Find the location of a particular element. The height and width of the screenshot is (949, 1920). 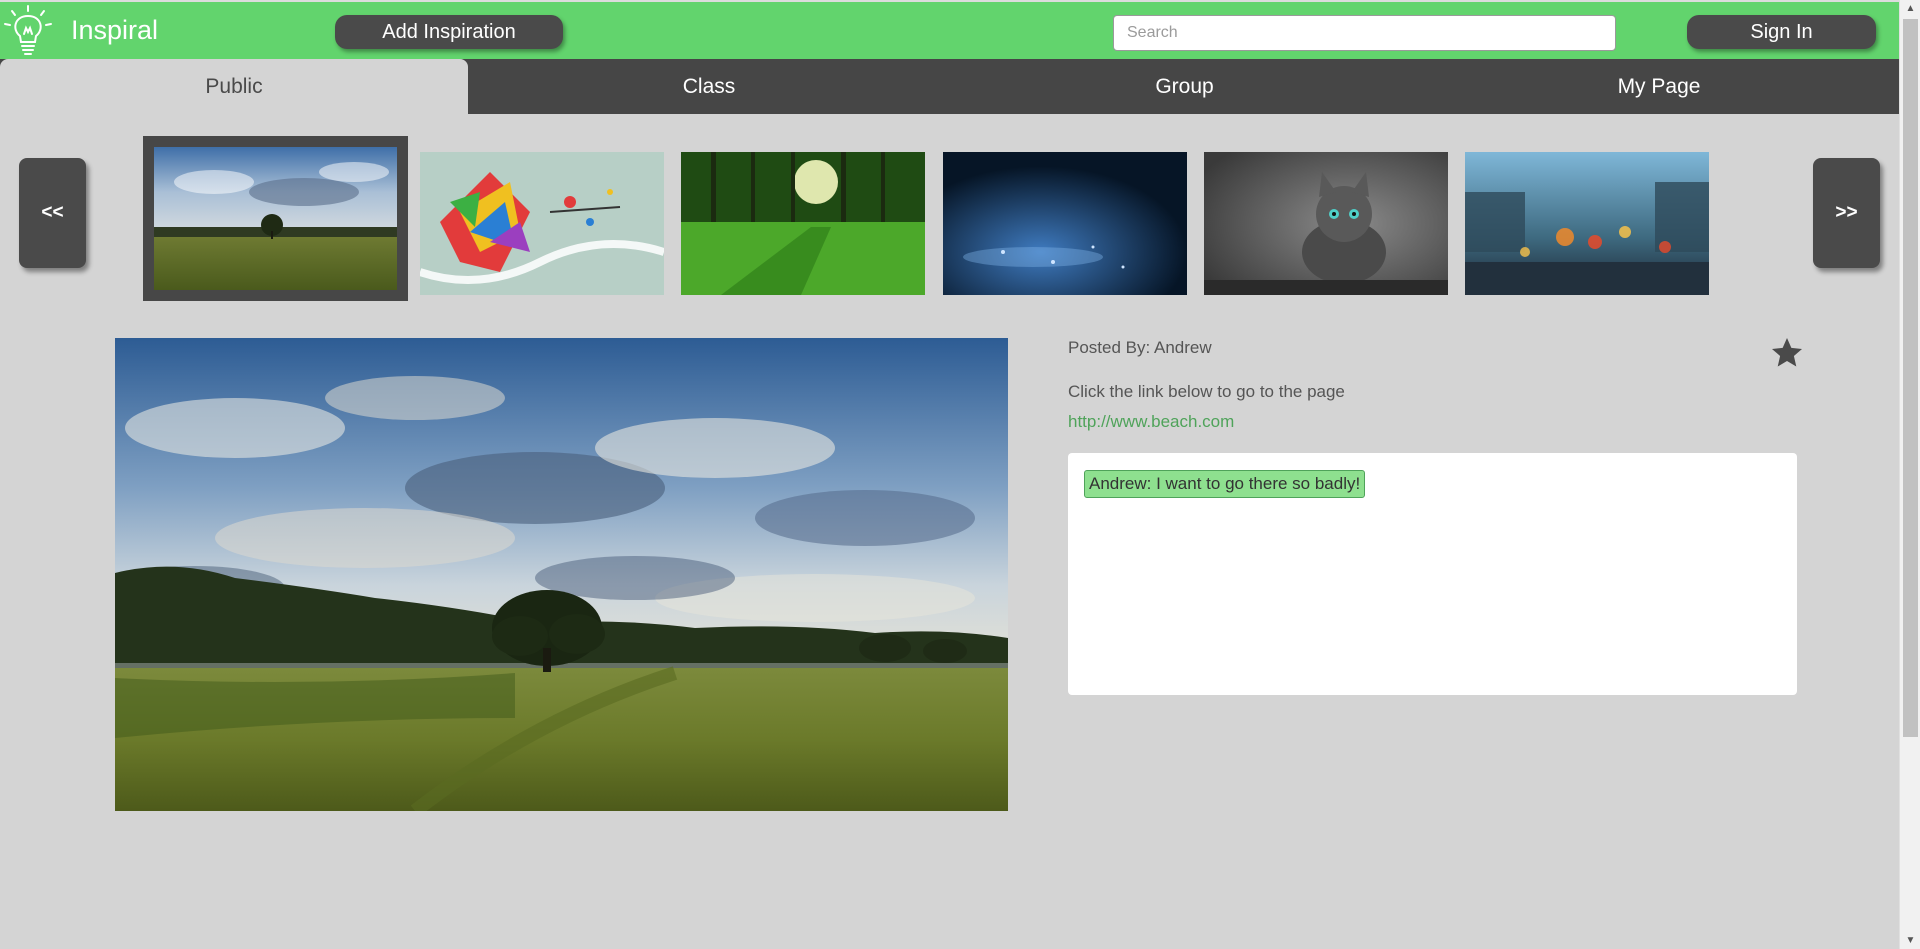

add-inspiration-button: Add Inspiration is located at coordinates (449, 32).